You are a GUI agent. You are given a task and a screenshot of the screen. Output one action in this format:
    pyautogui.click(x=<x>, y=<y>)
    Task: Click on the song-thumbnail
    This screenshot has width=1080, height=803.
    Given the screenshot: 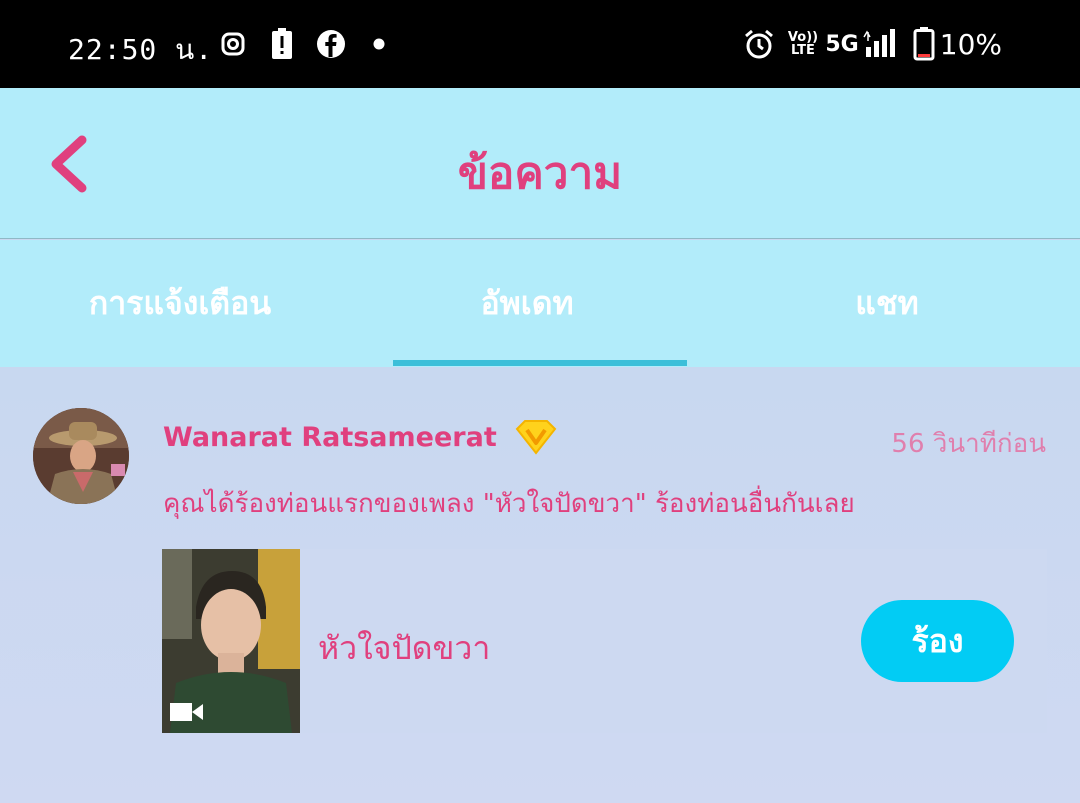 What is the action you would take?
    pyautogui.click(x=231, y=641)
    